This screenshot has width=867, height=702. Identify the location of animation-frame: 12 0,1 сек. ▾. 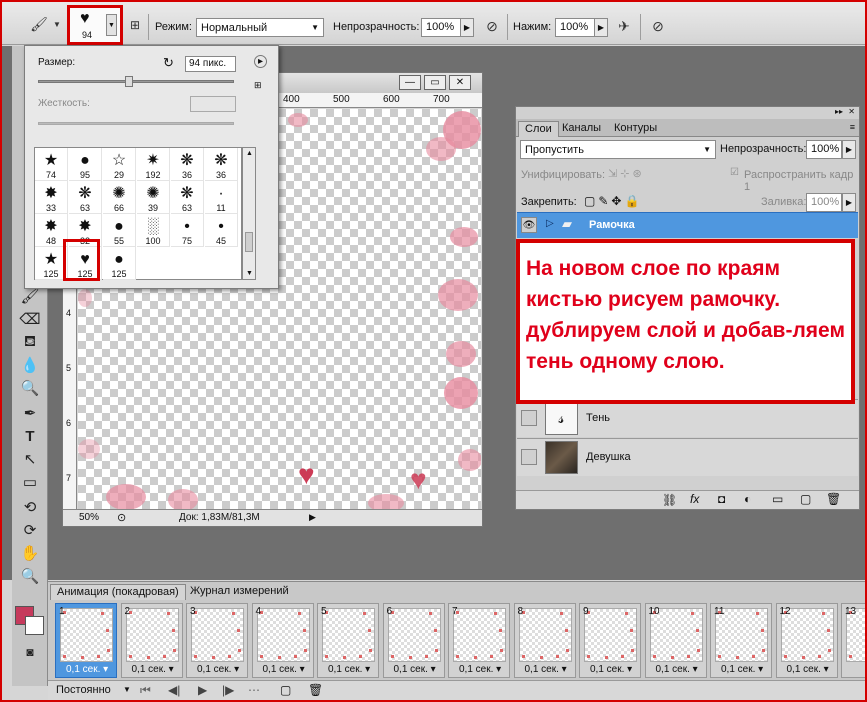
(806, 640).